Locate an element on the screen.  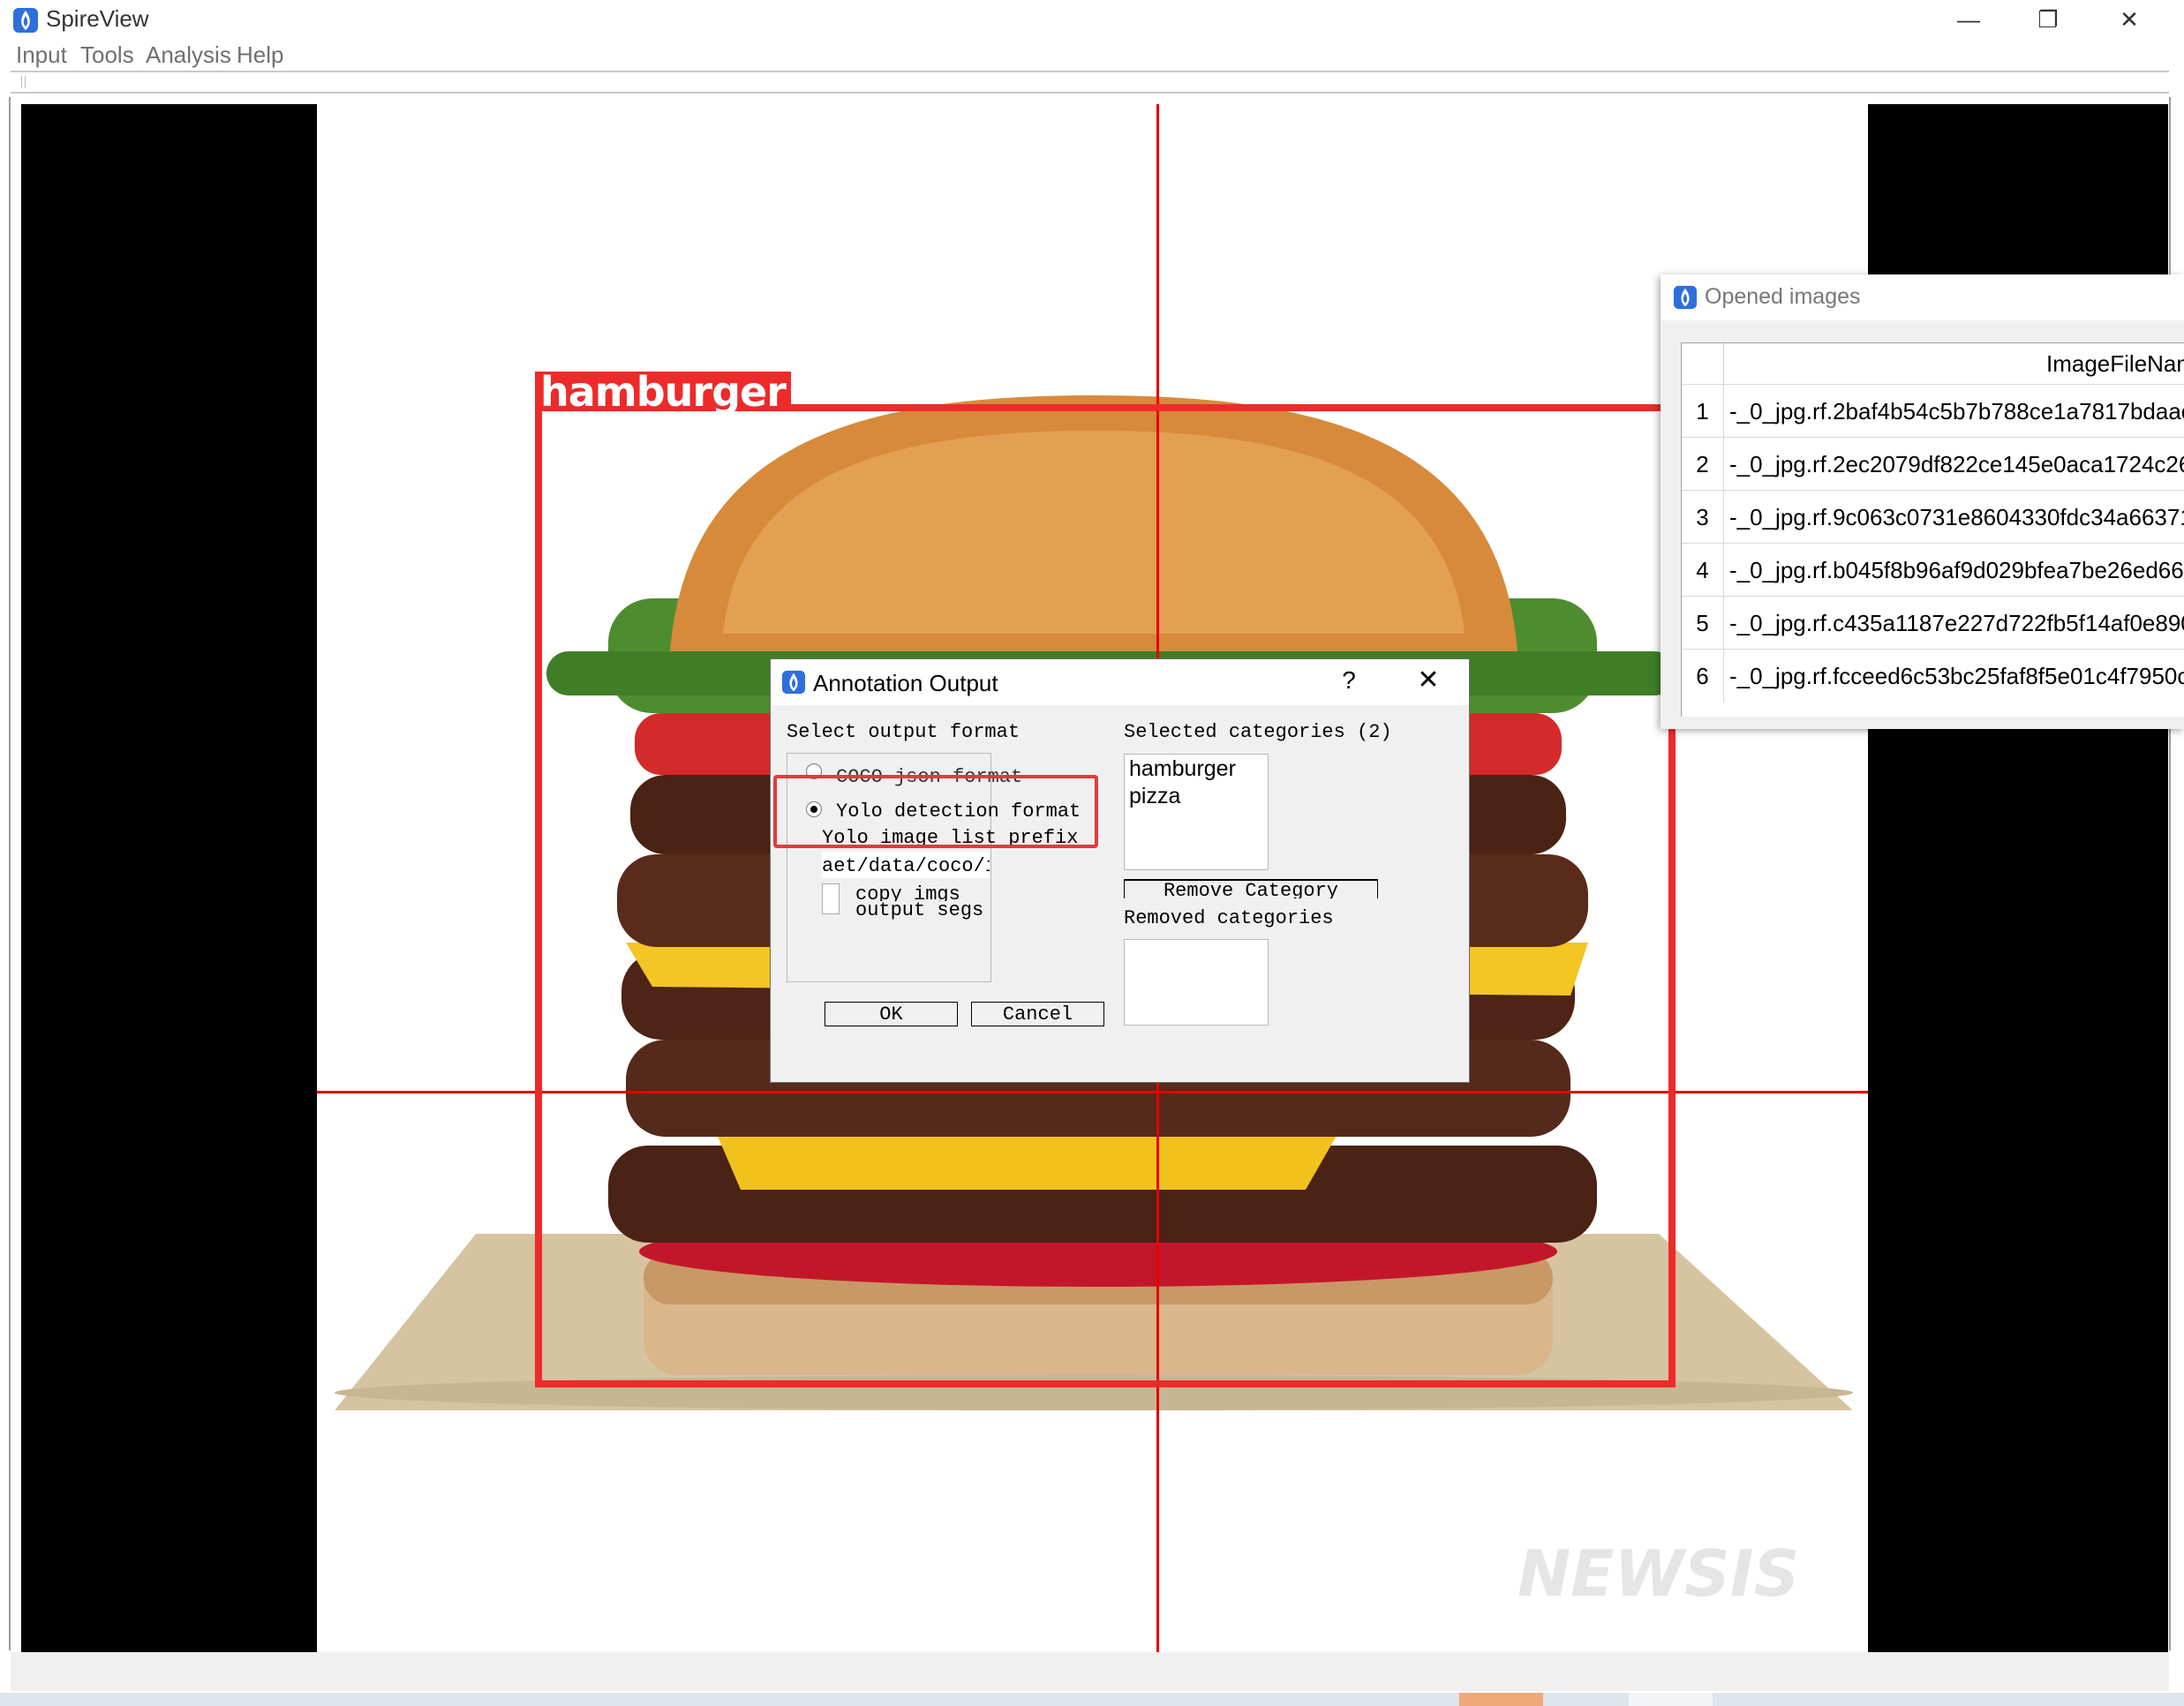
output-format-label: Select output format is located at coordinates (903, 732).